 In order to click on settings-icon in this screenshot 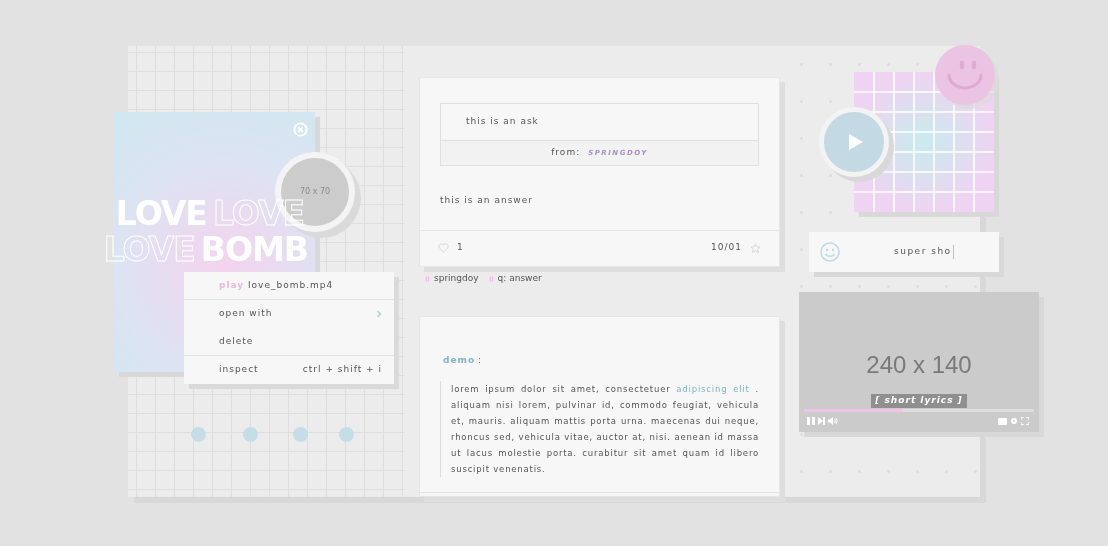, I will do `click(1014, 421)`.